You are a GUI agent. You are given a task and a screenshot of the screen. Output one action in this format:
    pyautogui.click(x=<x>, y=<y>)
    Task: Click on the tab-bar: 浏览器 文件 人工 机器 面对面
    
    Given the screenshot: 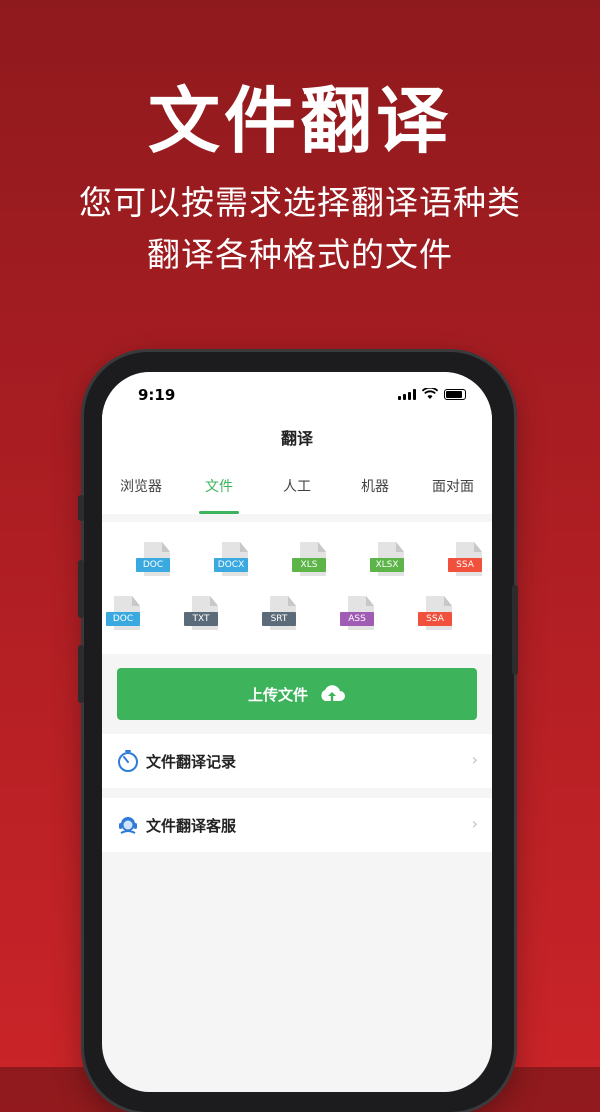 What is the action you would take?
    pyautogui.click(x=297, y=488)
    